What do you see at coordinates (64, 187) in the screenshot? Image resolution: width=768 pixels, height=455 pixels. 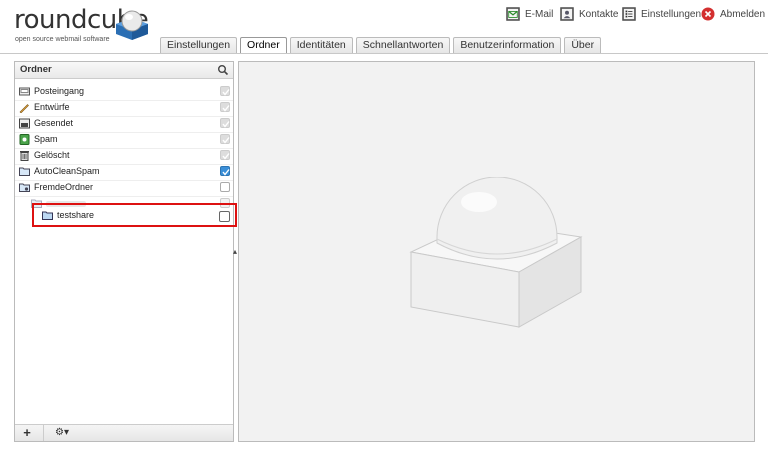 I see `folder-label: FremdeOrdner` at bounding box center [64, 187].